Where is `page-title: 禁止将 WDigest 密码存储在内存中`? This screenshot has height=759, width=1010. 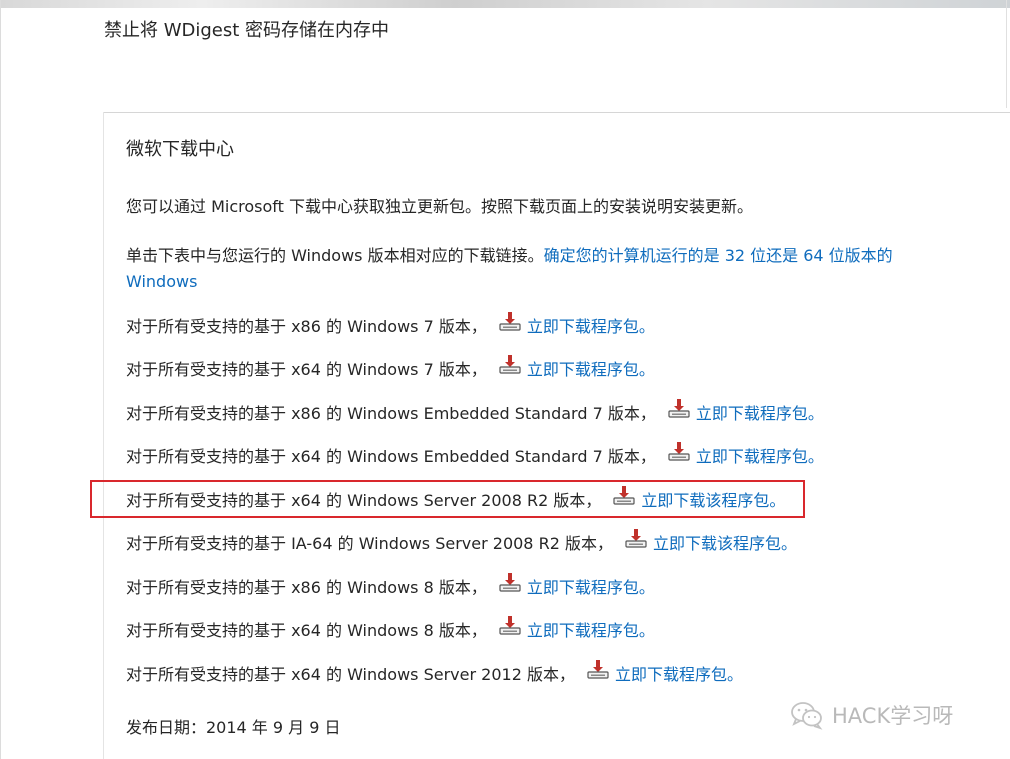
page-title: 禁止将 WDigest 密码存储在内存中 is located at coordinates (247, 30).